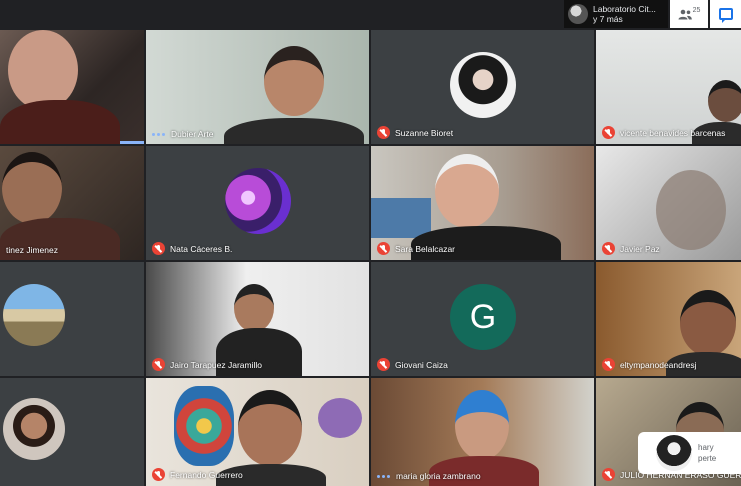  I want to click on participant-name: vicente benavides barcenas, so click(673, 132).